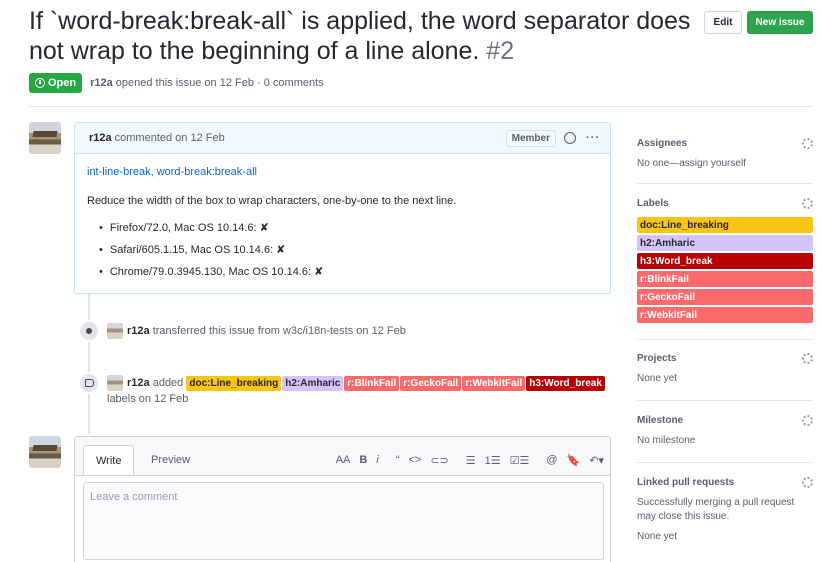 This screenshot has width=822, height=562. What do you see at coordinates (109, 460) in the screenshot?
I see `tab-write: Write` at bounding box center [109, 460].